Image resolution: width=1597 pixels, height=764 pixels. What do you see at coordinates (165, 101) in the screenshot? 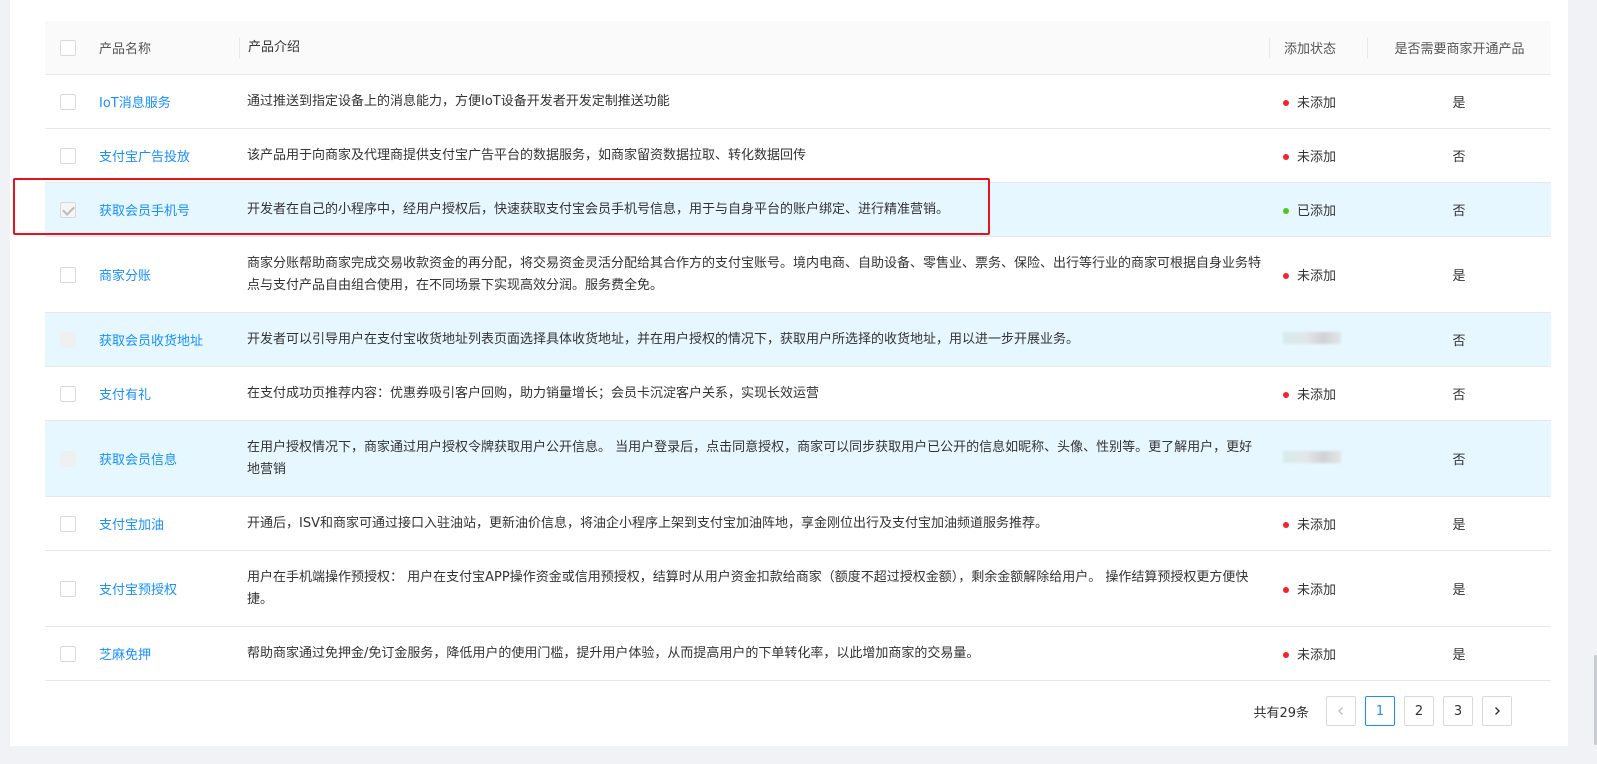
I see `product-name-link: IoT消息服务` at bounding box center [165, 101].